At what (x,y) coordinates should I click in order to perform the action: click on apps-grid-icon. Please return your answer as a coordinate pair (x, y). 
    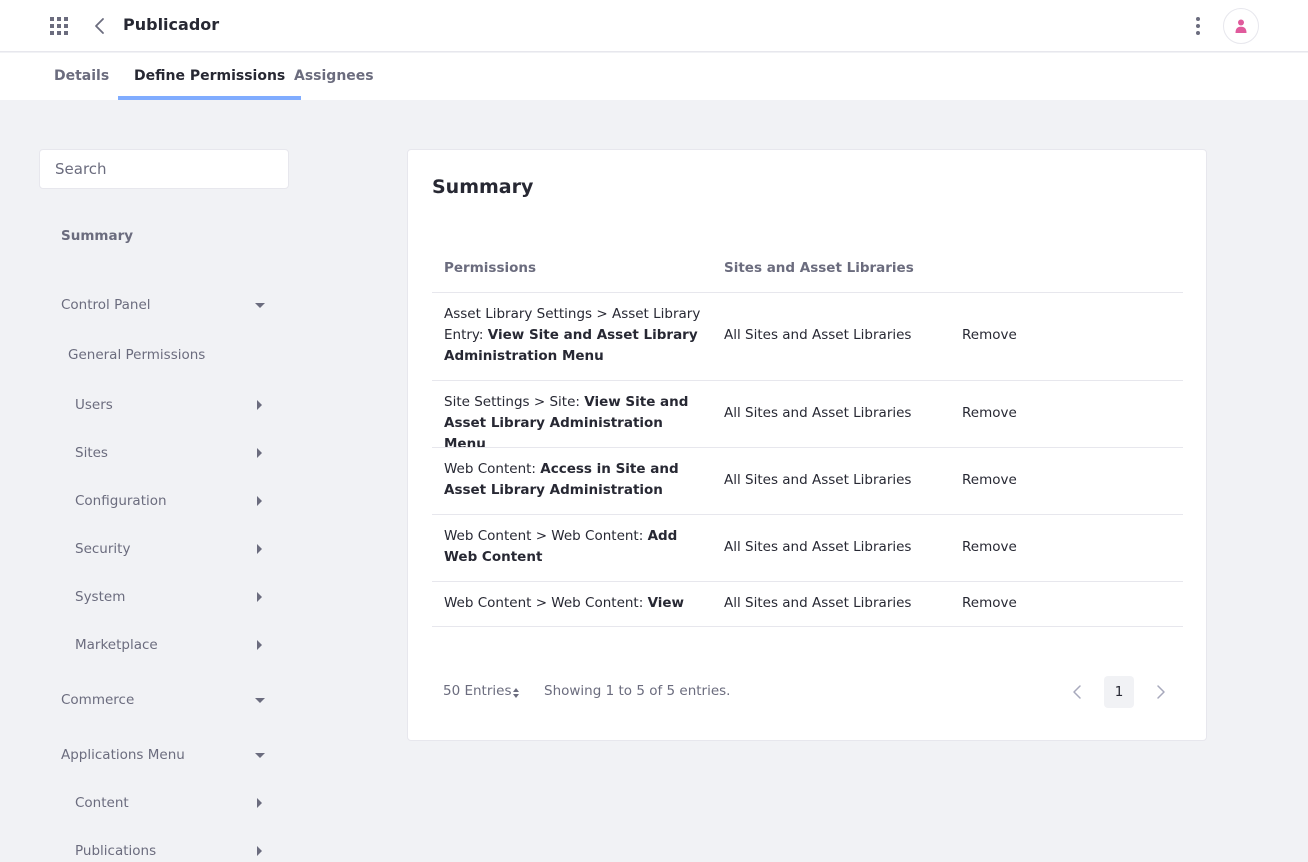
    Looking at the image, I should click on (59, 26).